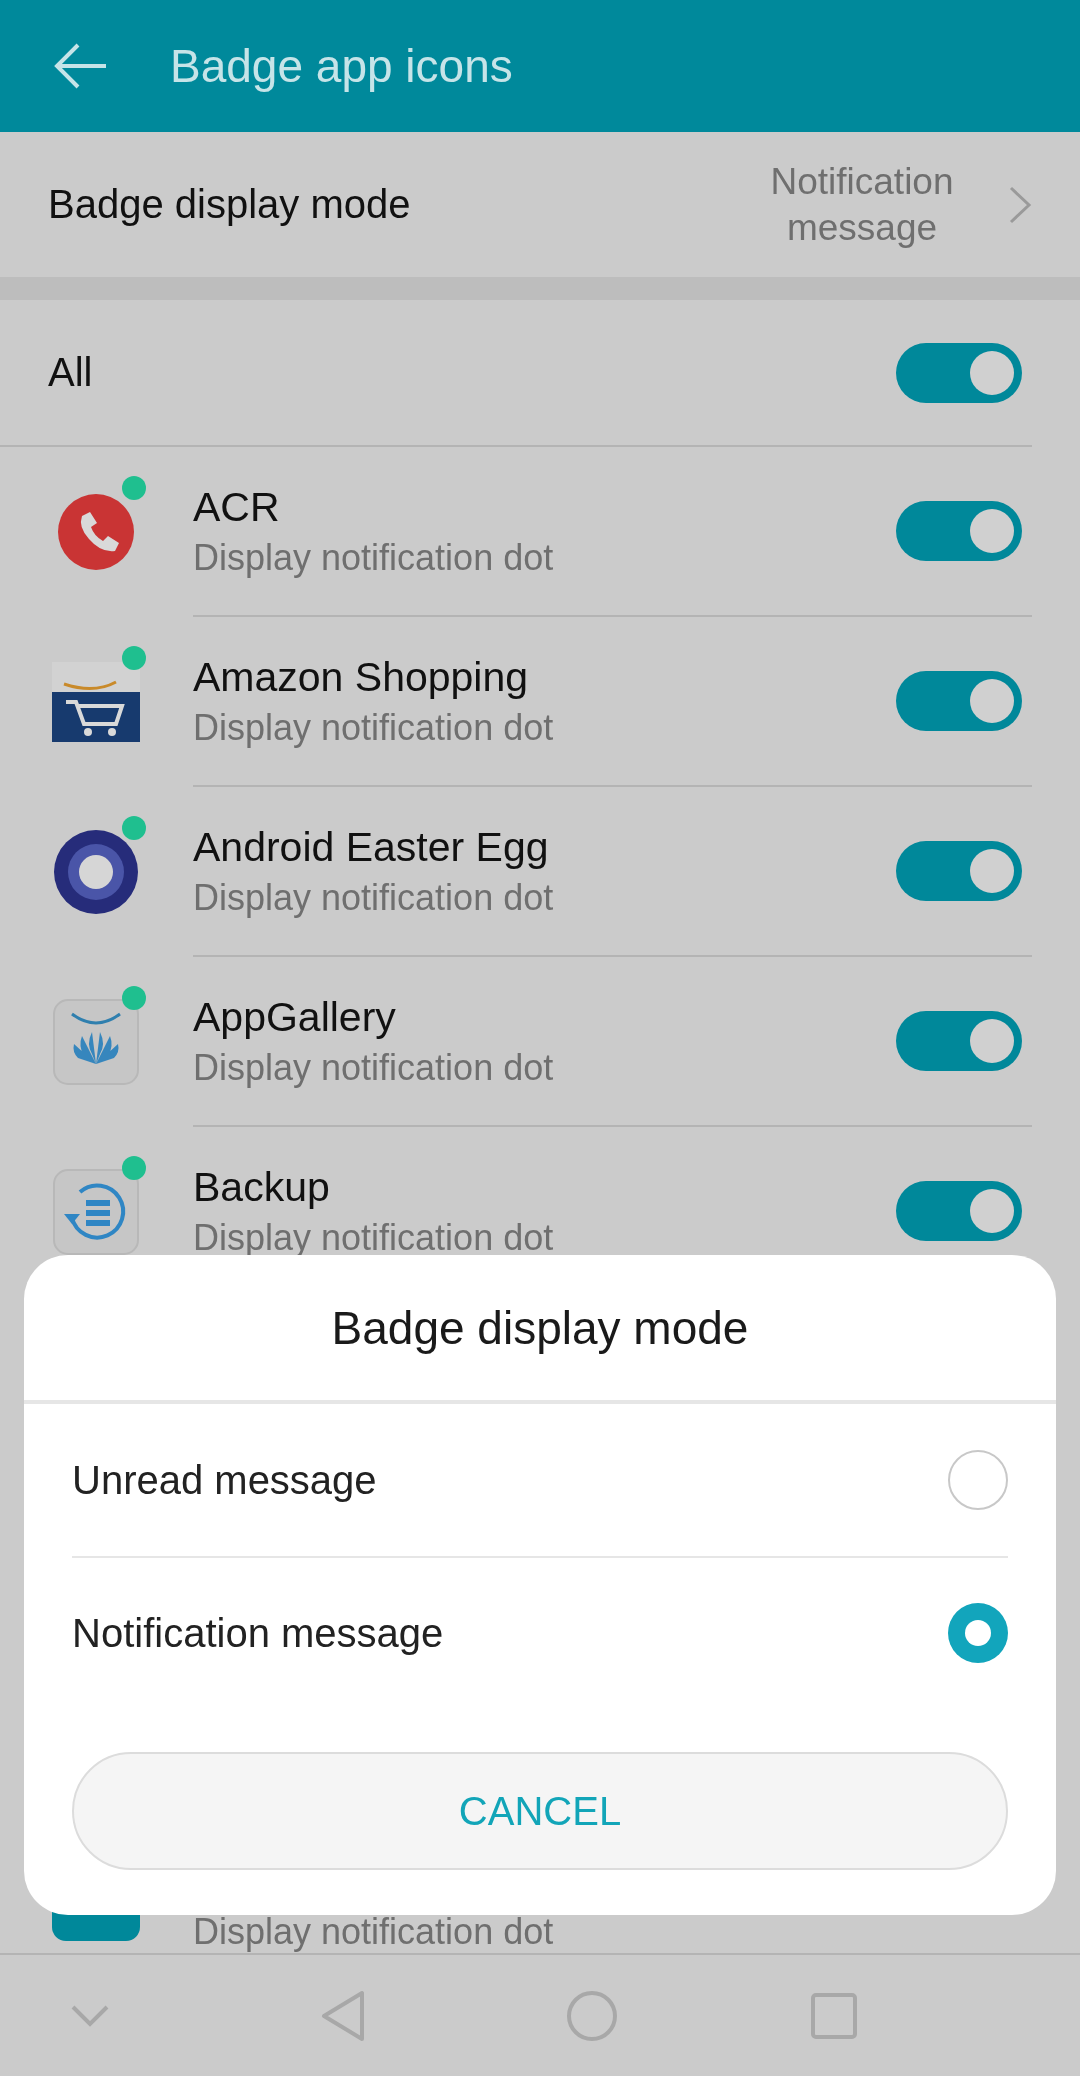 Image resolution: width=1080 pixels, height=2076 pixels. What do you see at coordinates (224, 1480) in the screenshot?
I see `option-label: Unread message` at bounding box center [224, 1480].